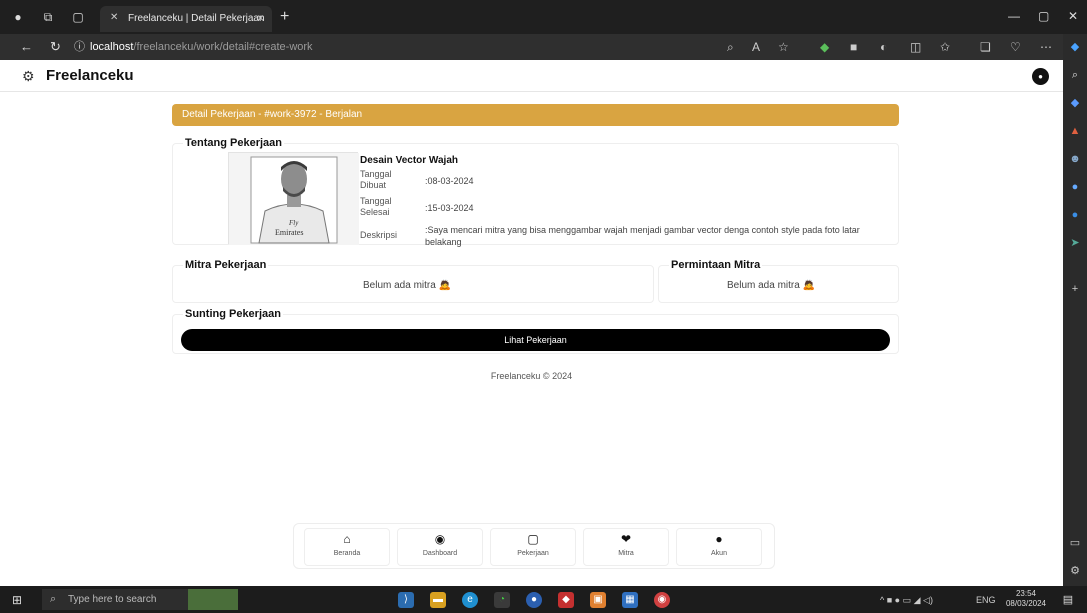  What do you see at coordinates (502, 600) in the screenshot?
I see `app-icon-1: ◔` at bounding box center [502, 600].